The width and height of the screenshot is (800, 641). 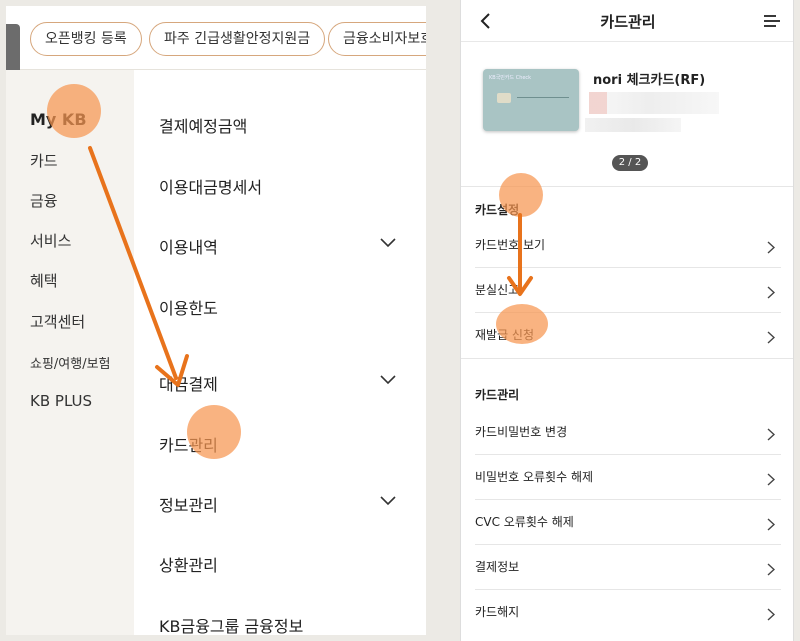 I want to click on row-cancel-card: 카드해지, so click(x=627, y=612).